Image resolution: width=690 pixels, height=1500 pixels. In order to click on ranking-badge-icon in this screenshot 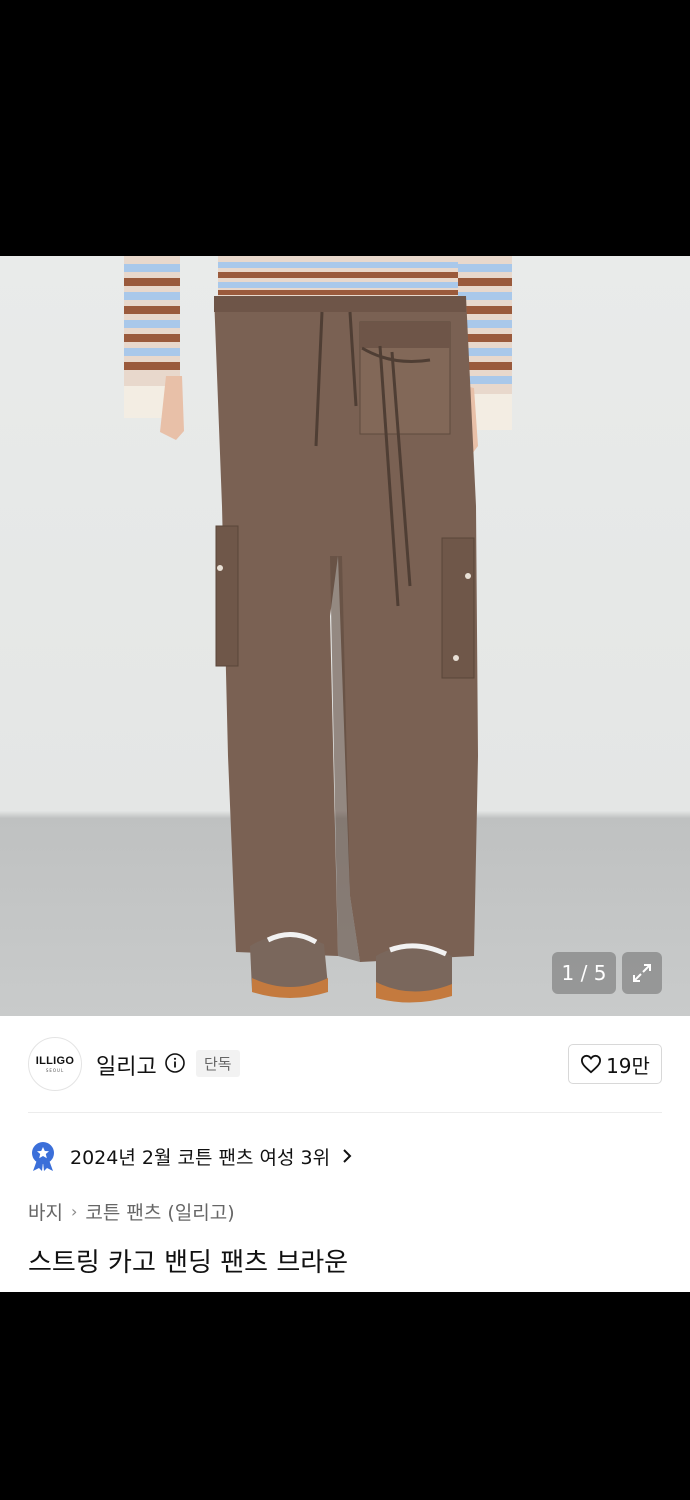, I will do `click(43, 1156)`.